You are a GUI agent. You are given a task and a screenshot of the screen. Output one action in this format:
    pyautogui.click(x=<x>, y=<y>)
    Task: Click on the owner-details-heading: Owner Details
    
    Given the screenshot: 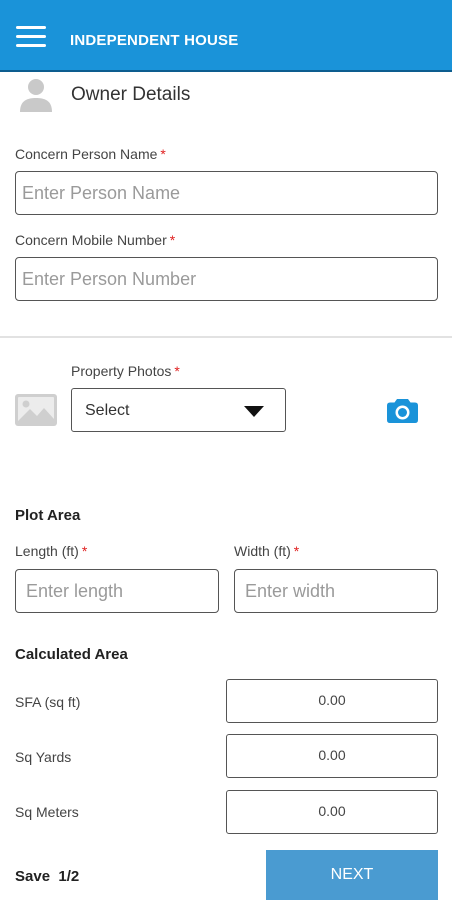 What is the action you would take?
    pyautogui.click(x=131, y=94)
    